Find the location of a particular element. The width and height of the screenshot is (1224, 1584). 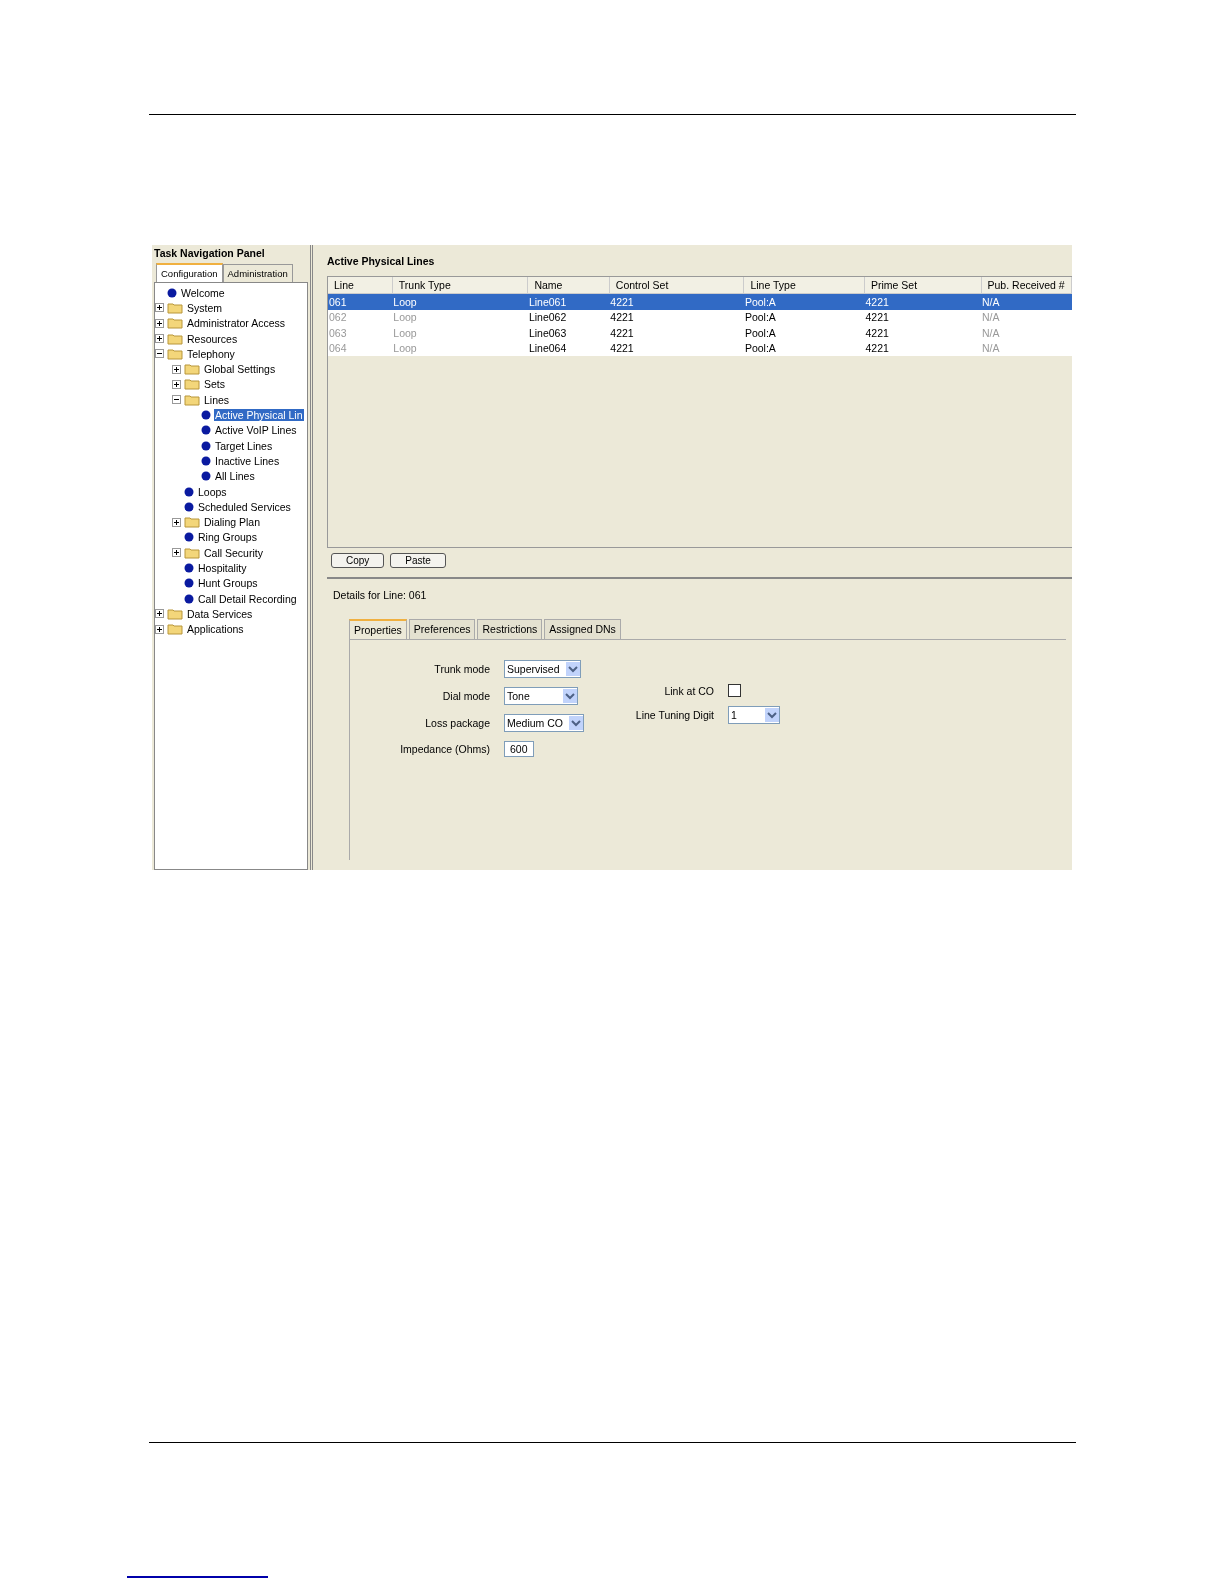

column-header: Line is located at coordinates (360, 285).